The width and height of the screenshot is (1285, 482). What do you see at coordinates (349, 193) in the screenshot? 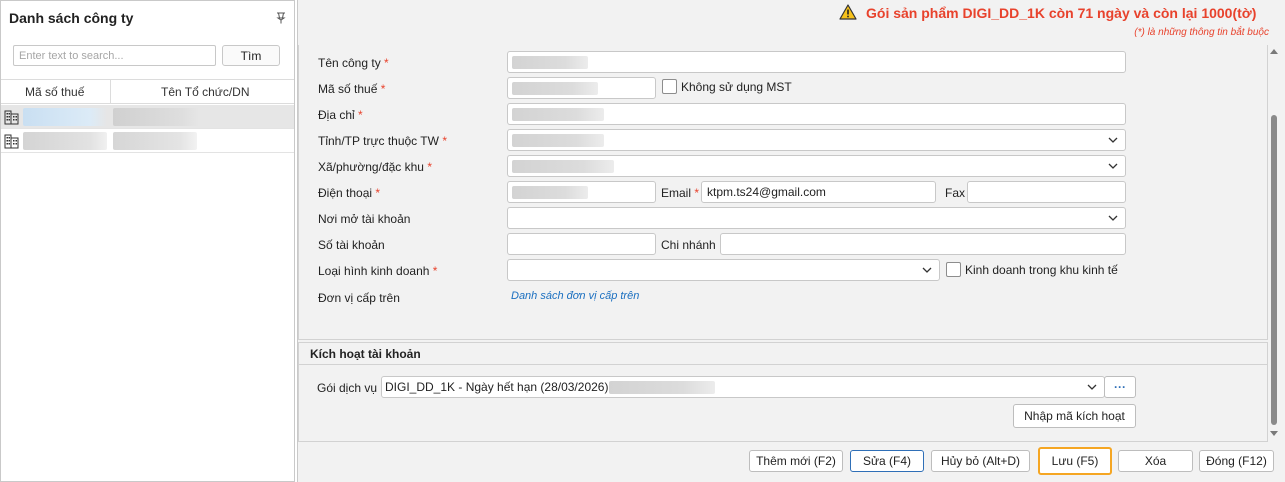
I see `phone-label: Điện thoại *` at bounding box center [349, 193].